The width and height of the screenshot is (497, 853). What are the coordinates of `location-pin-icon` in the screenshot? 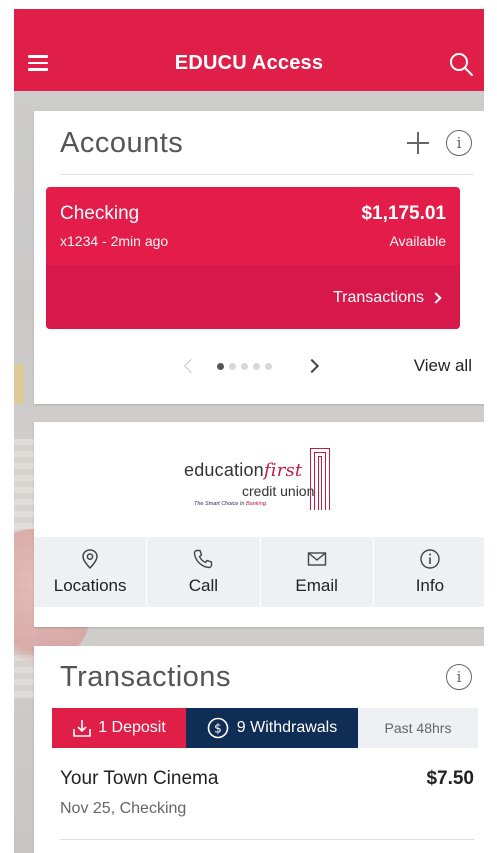 It's located at (90, 559).